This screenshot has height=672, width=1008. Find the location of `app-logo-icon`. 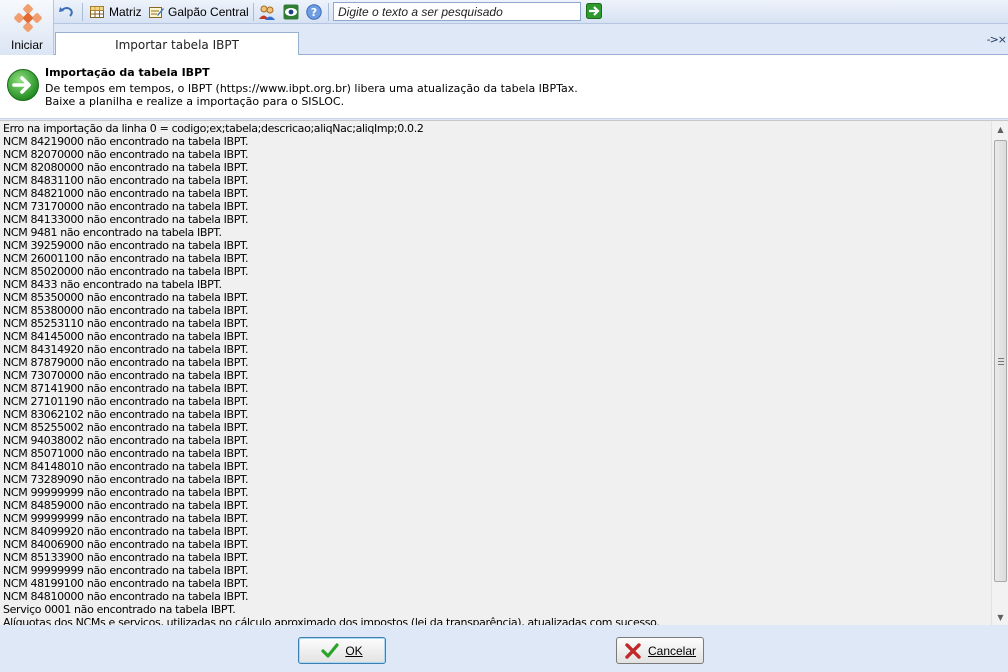

app-logo-icon is located at coordinates (28, 18).